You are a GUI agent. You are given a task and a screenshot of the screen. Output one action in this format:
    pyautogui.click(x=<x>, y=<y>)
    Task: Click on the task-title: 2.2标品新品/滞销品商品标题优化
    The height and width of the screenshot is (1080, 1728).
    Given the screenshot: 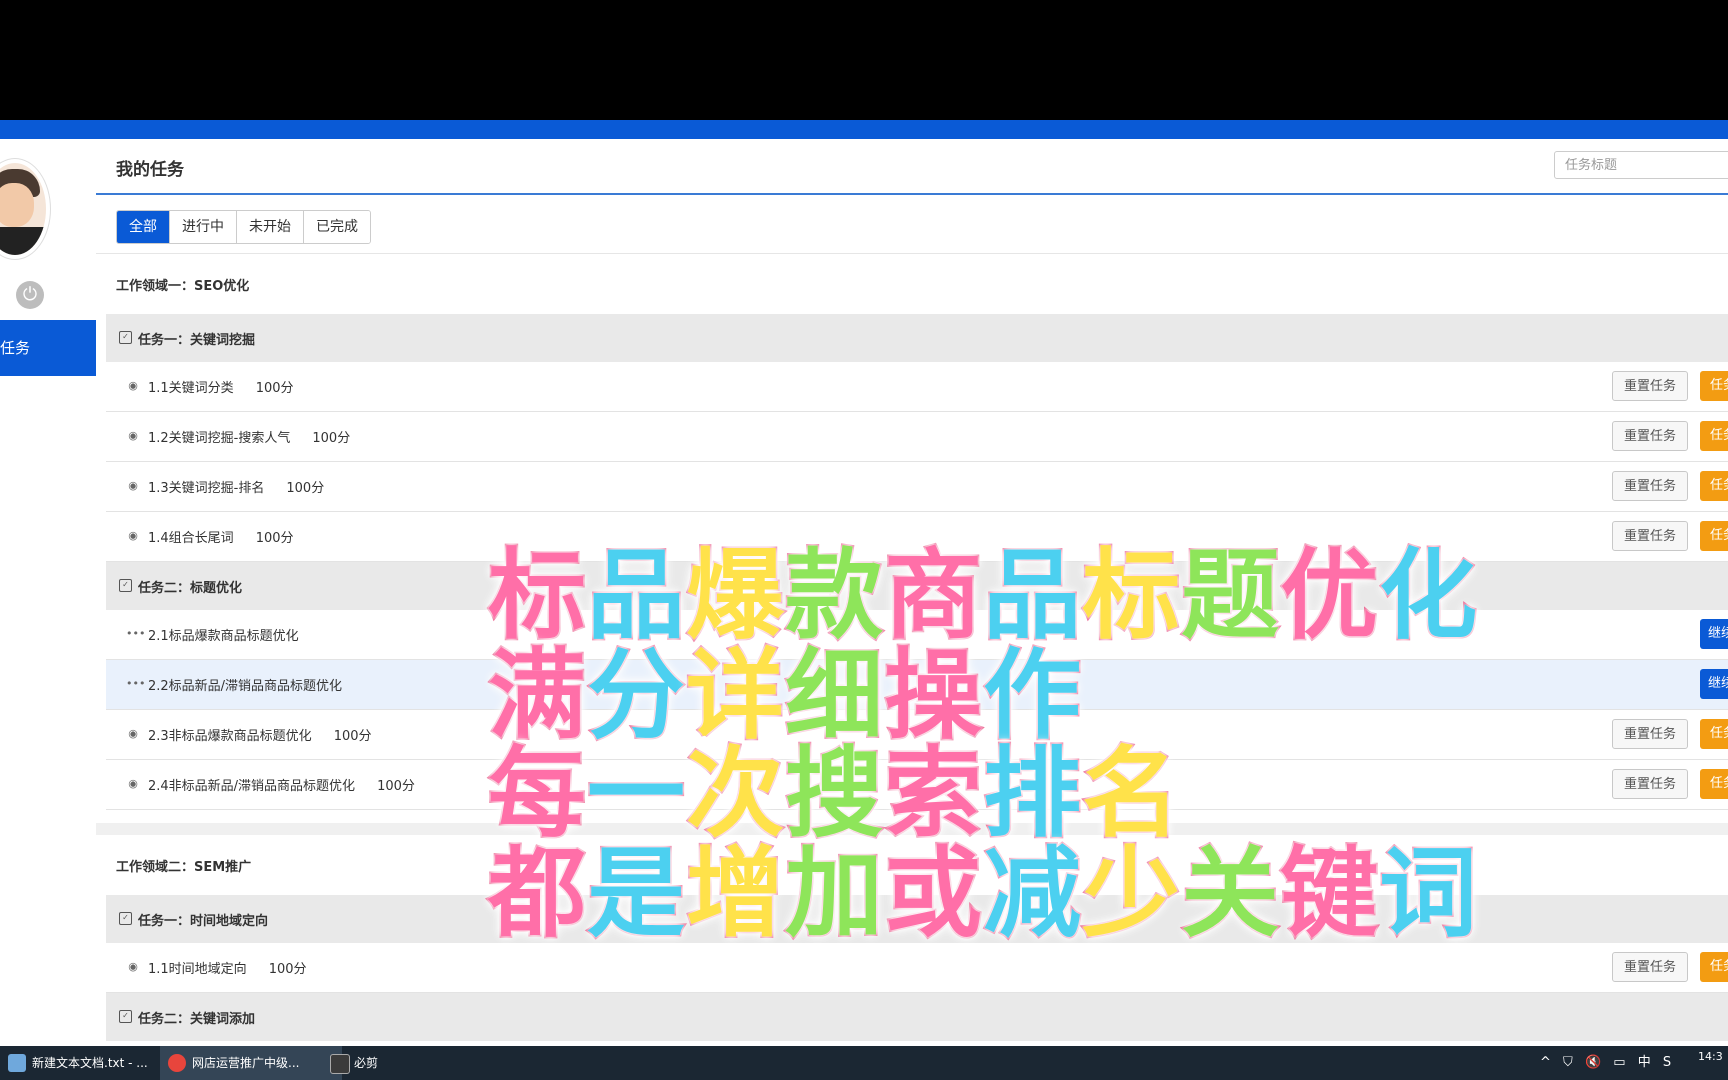 What is the action you would take?
    pyautogui.click(x=245, y=686)
    